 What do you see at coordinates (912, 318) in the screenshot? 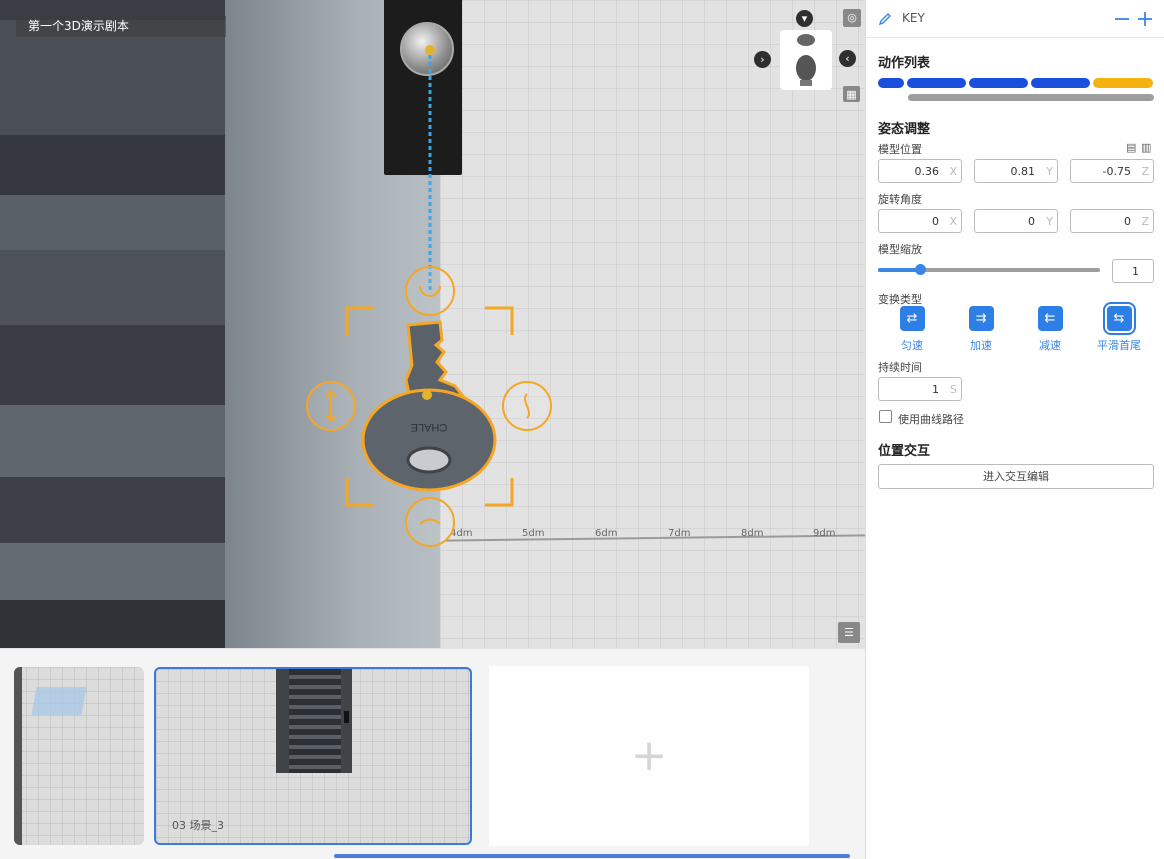
I see `uniform-speed-icon: ⇄` at bounding box center [912, 318].